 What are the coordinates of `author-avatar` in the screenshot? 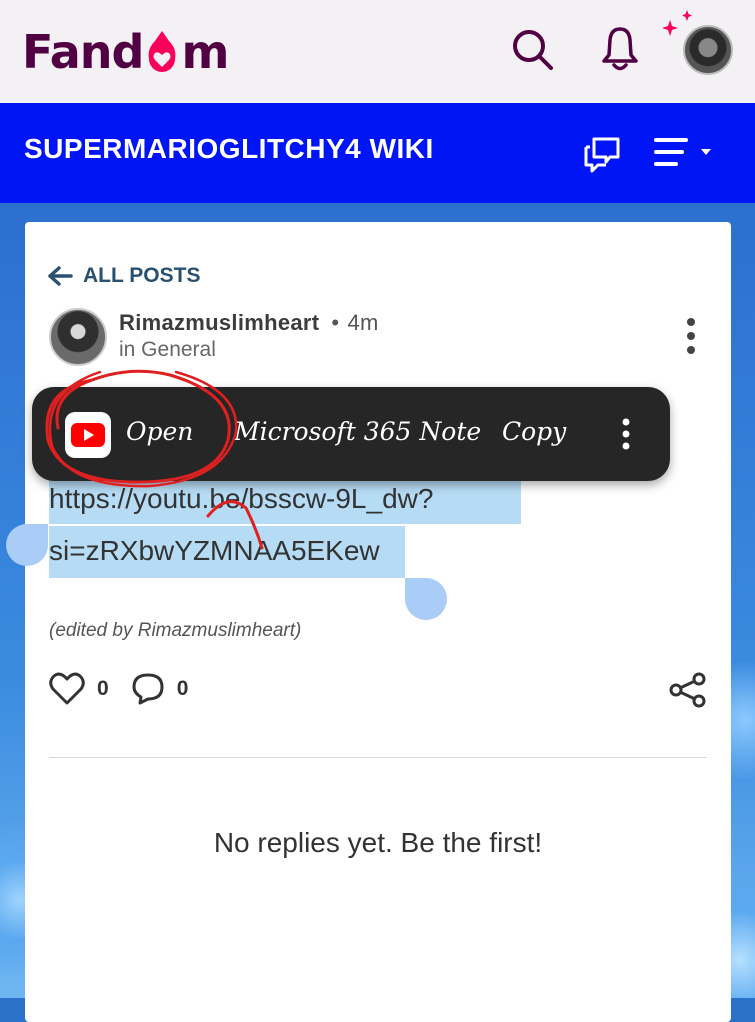 It's located at (78, 337).